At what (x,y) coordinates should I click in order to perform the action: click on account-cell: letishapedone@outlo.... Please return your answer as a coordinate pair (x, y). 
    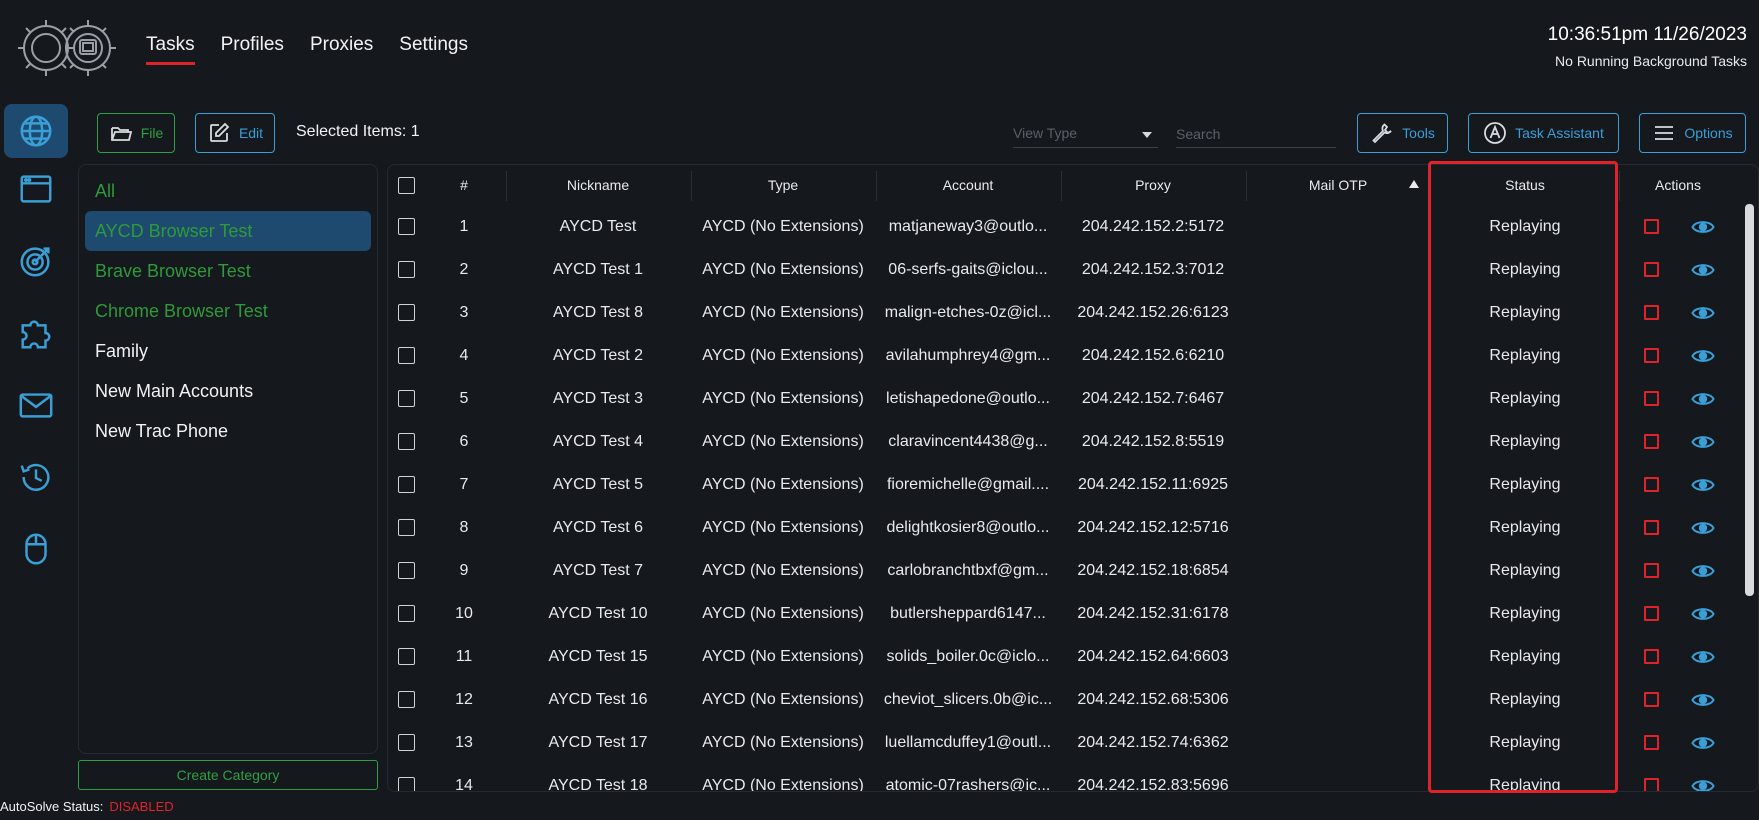
    Looking at the image, I should click on (968, 398).